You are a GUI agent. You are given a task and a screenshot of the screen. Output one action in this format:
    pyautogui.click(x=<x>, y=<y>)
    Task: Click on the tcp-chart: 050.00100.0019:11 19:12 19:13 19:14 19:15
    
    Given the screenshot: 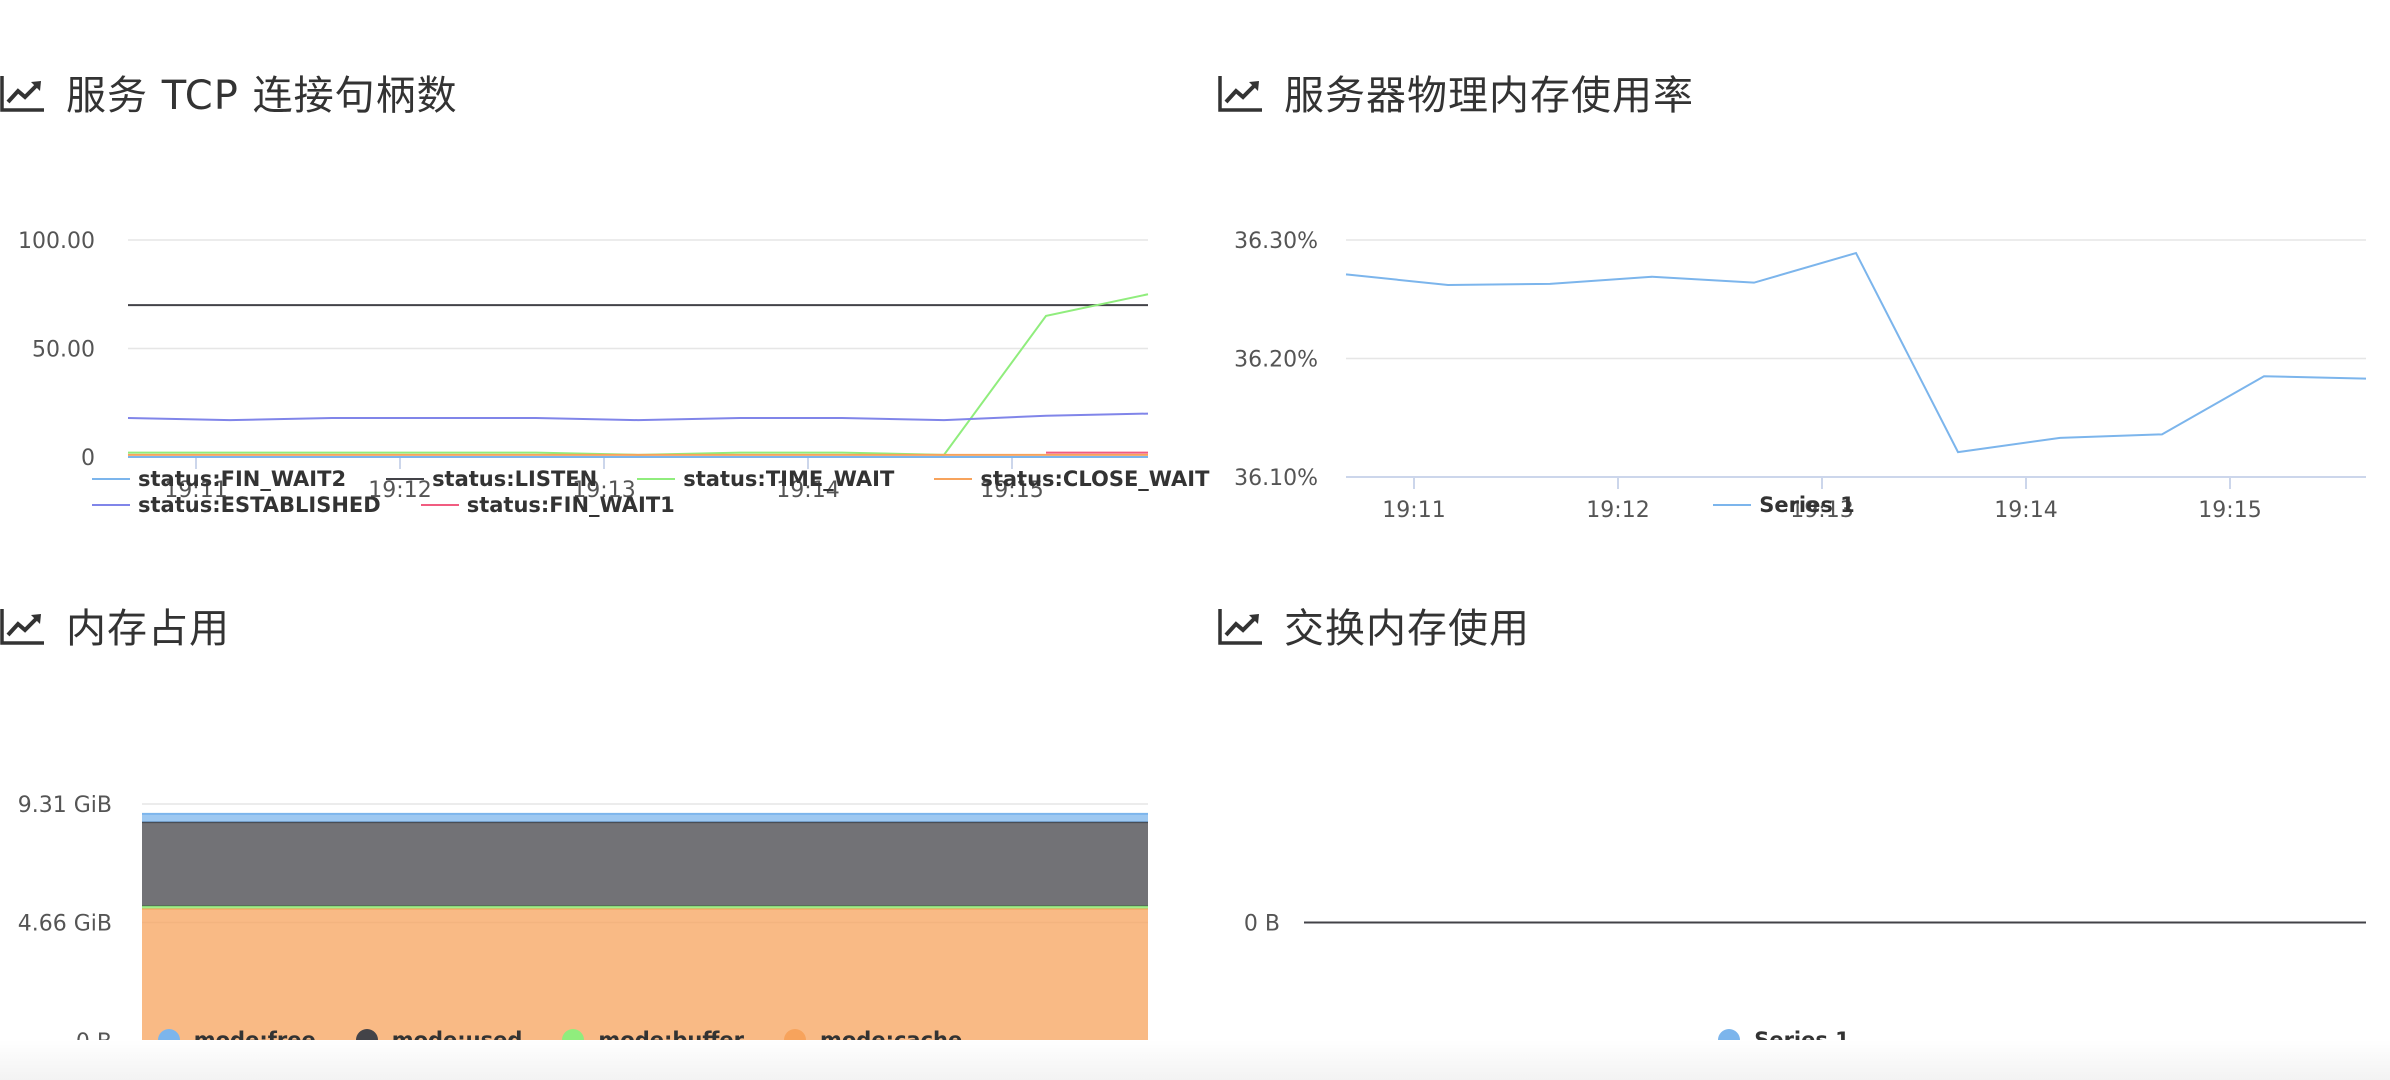 What is the action you would take?
    pyautogui.click(x=583, y=366)
    